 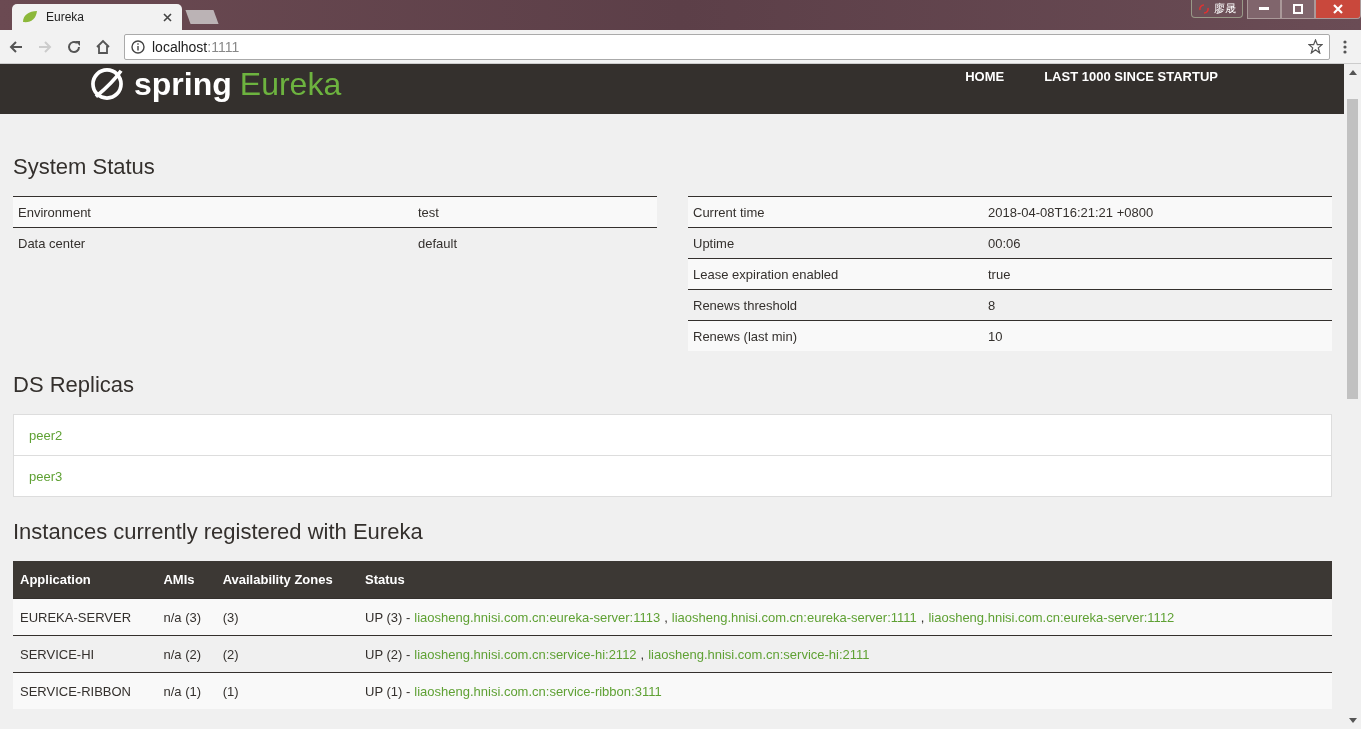 What do you see at coordinates (186, 654) in the screenshot?
I see `table-cell: n/a (2)` at bounding box center [186, 654].